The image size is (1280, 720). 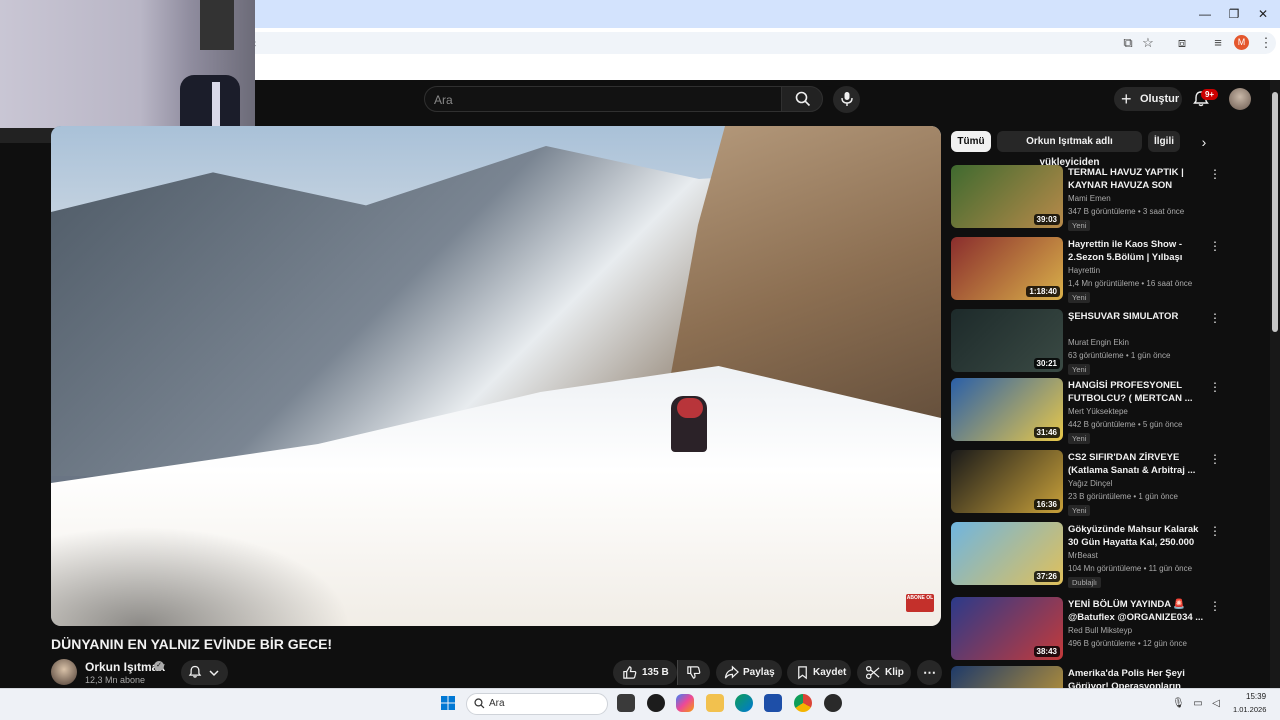 What do you see at coordinates (1209, 94) in the screenshot?
I see `notification-badge: 9+` at bounding box center [1209, 94].